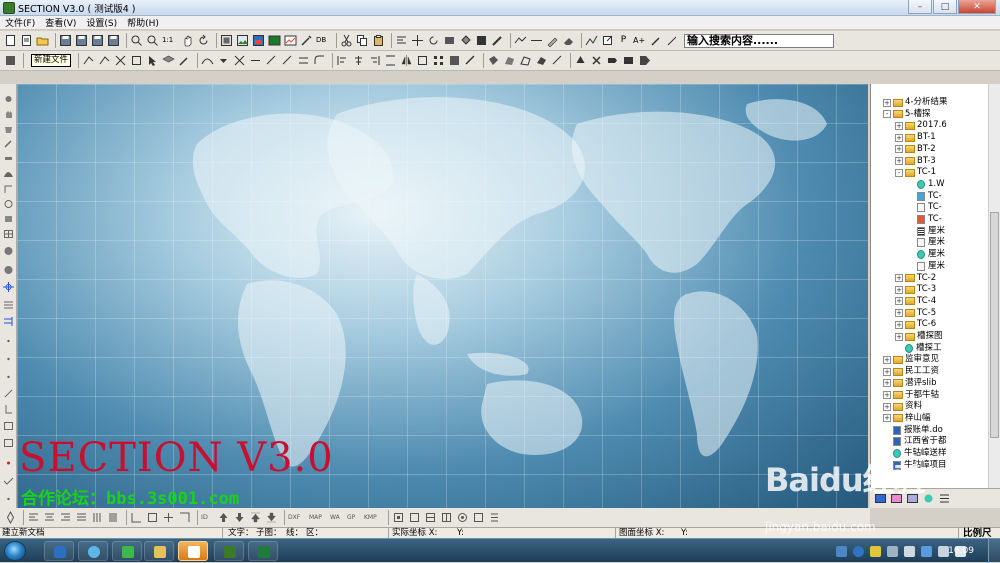  Describe the element at coordinates (994, 551) in the screenshot. I see `show-desktop-button` at that location.